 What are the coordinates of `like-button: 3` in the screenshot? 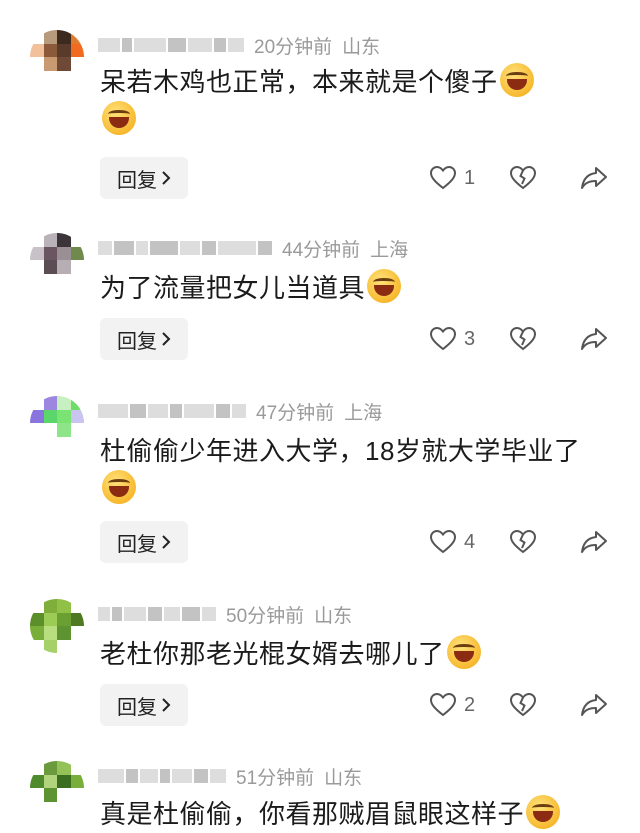 It's located at (470, 339).